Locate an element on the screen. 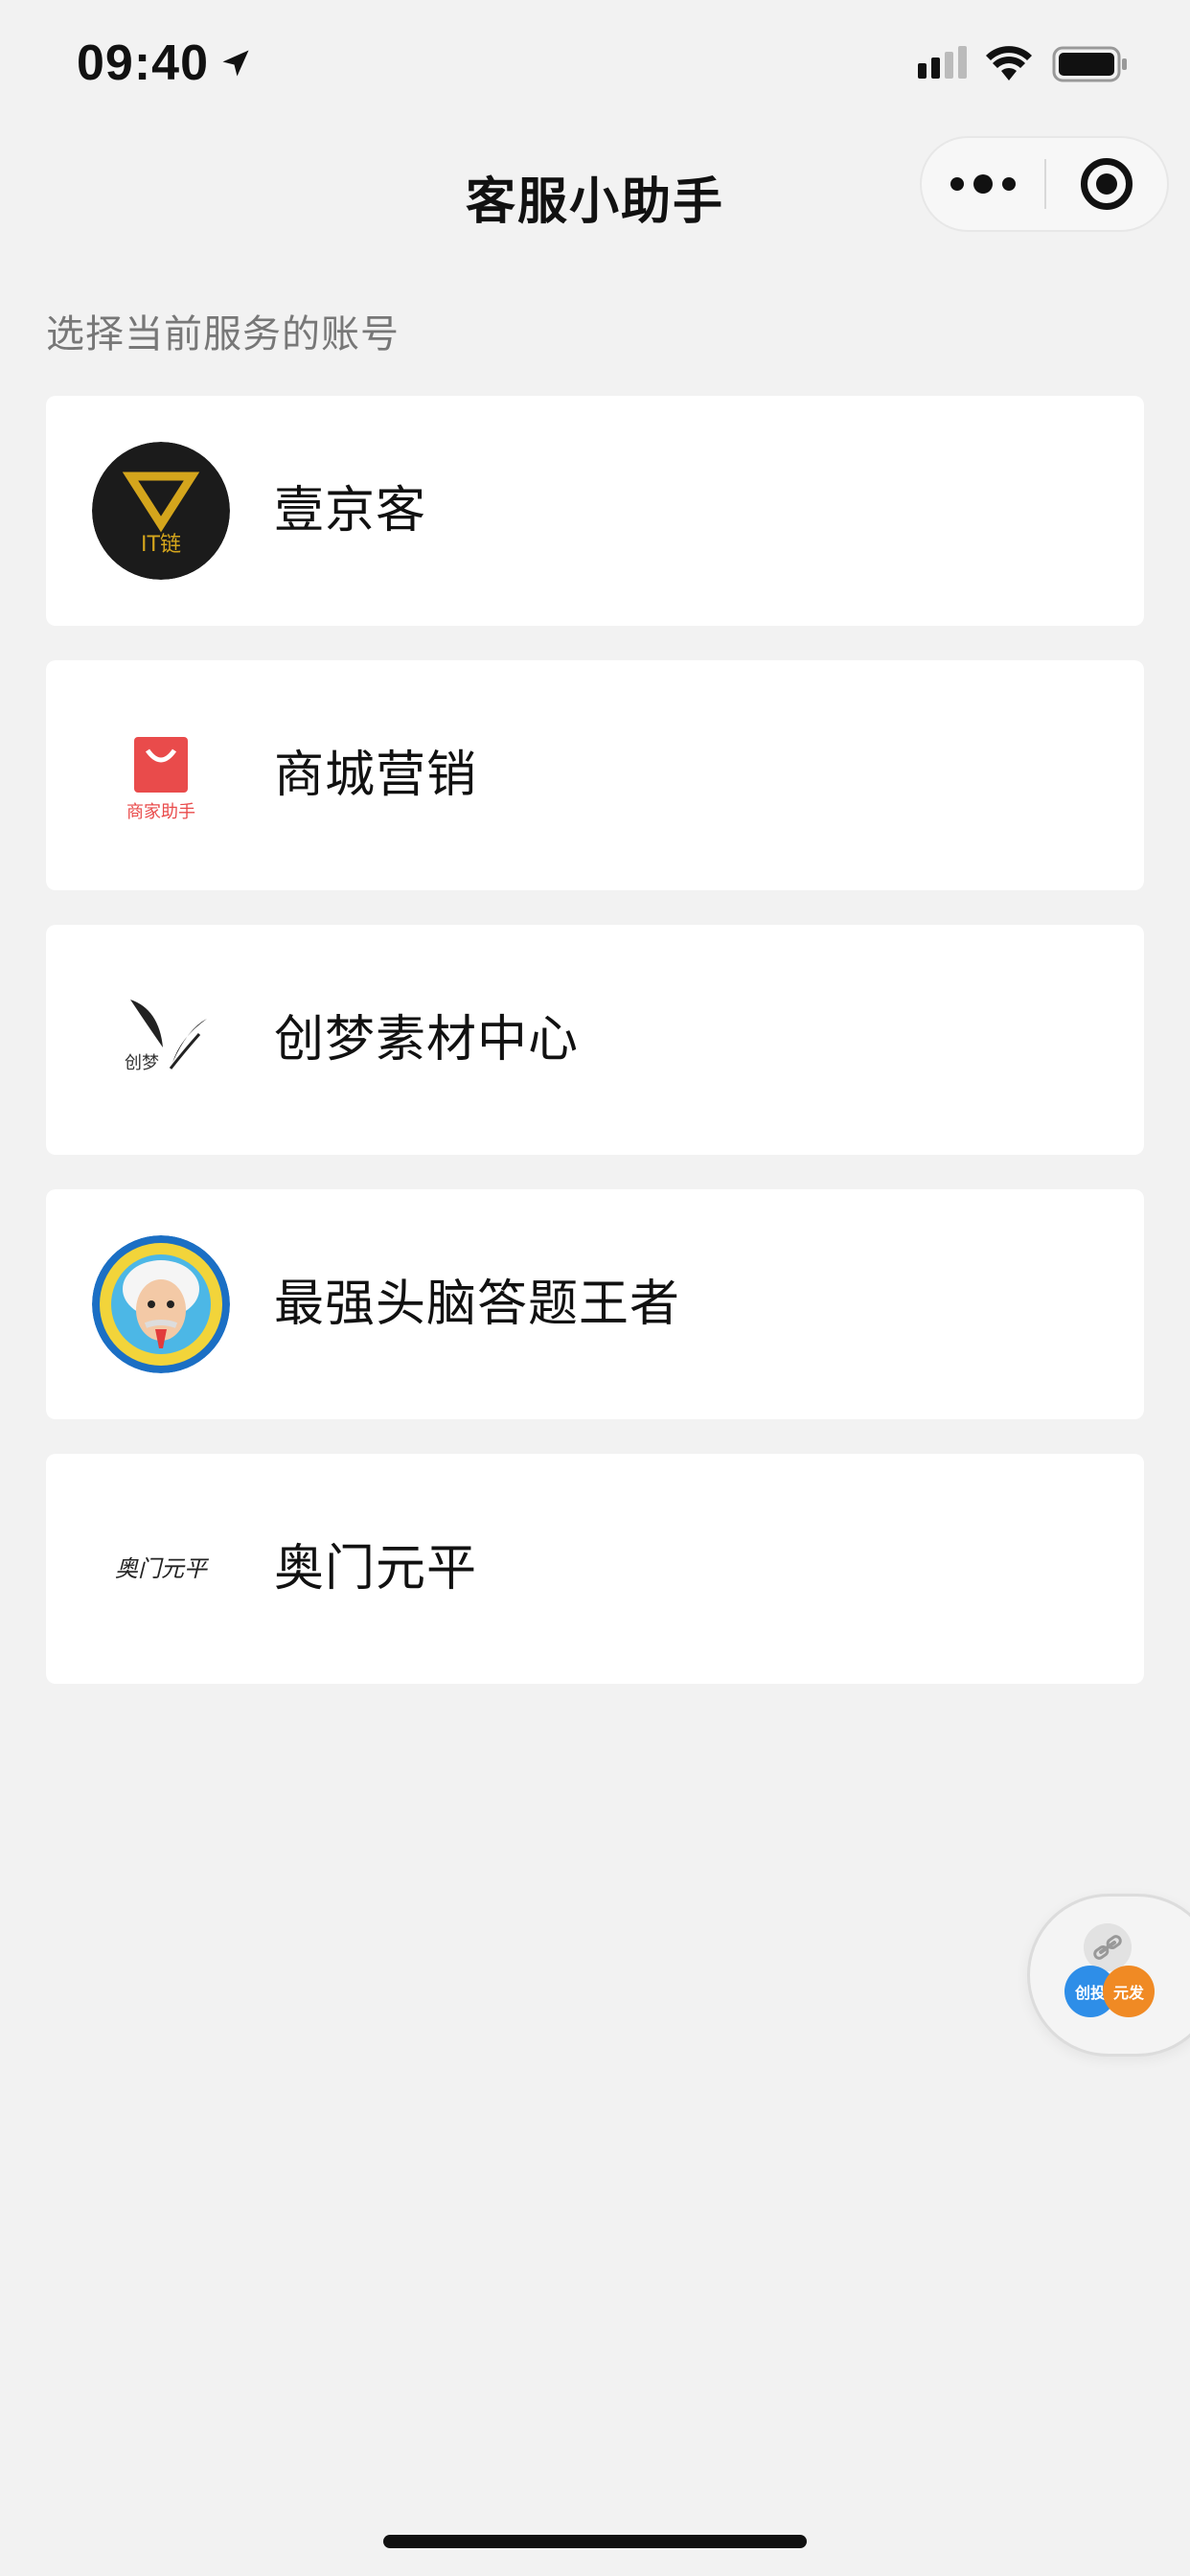  more-button is located at coordinates (983, 184).